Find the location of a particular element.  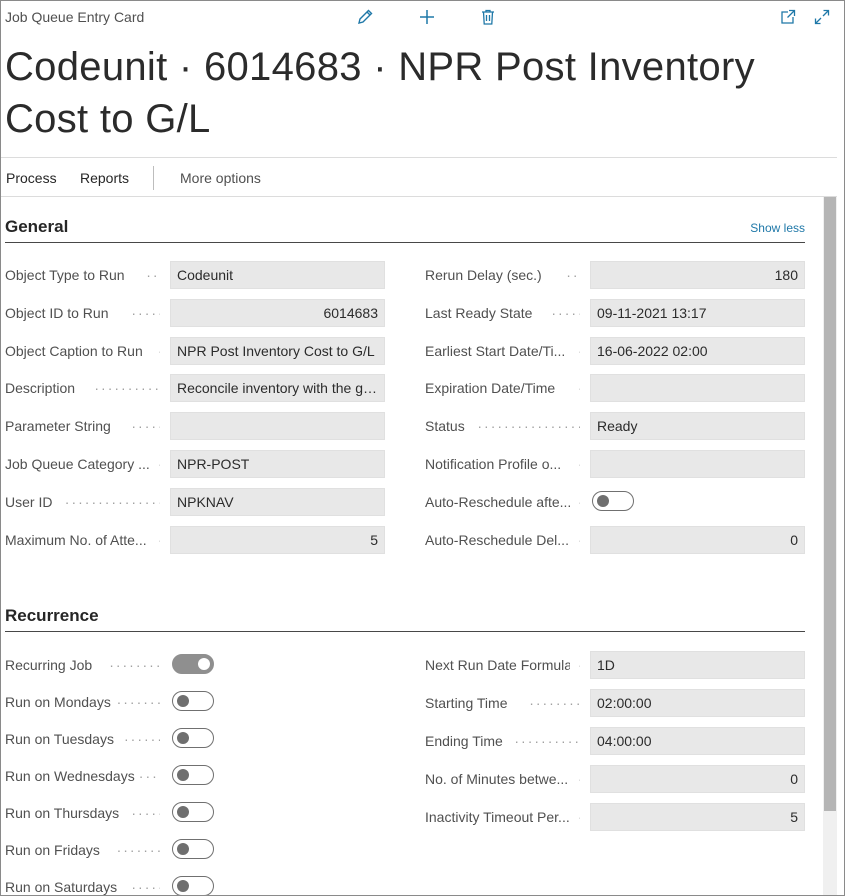

rerun-delay-sec-input: 180 is located at coordinates (697, 275).